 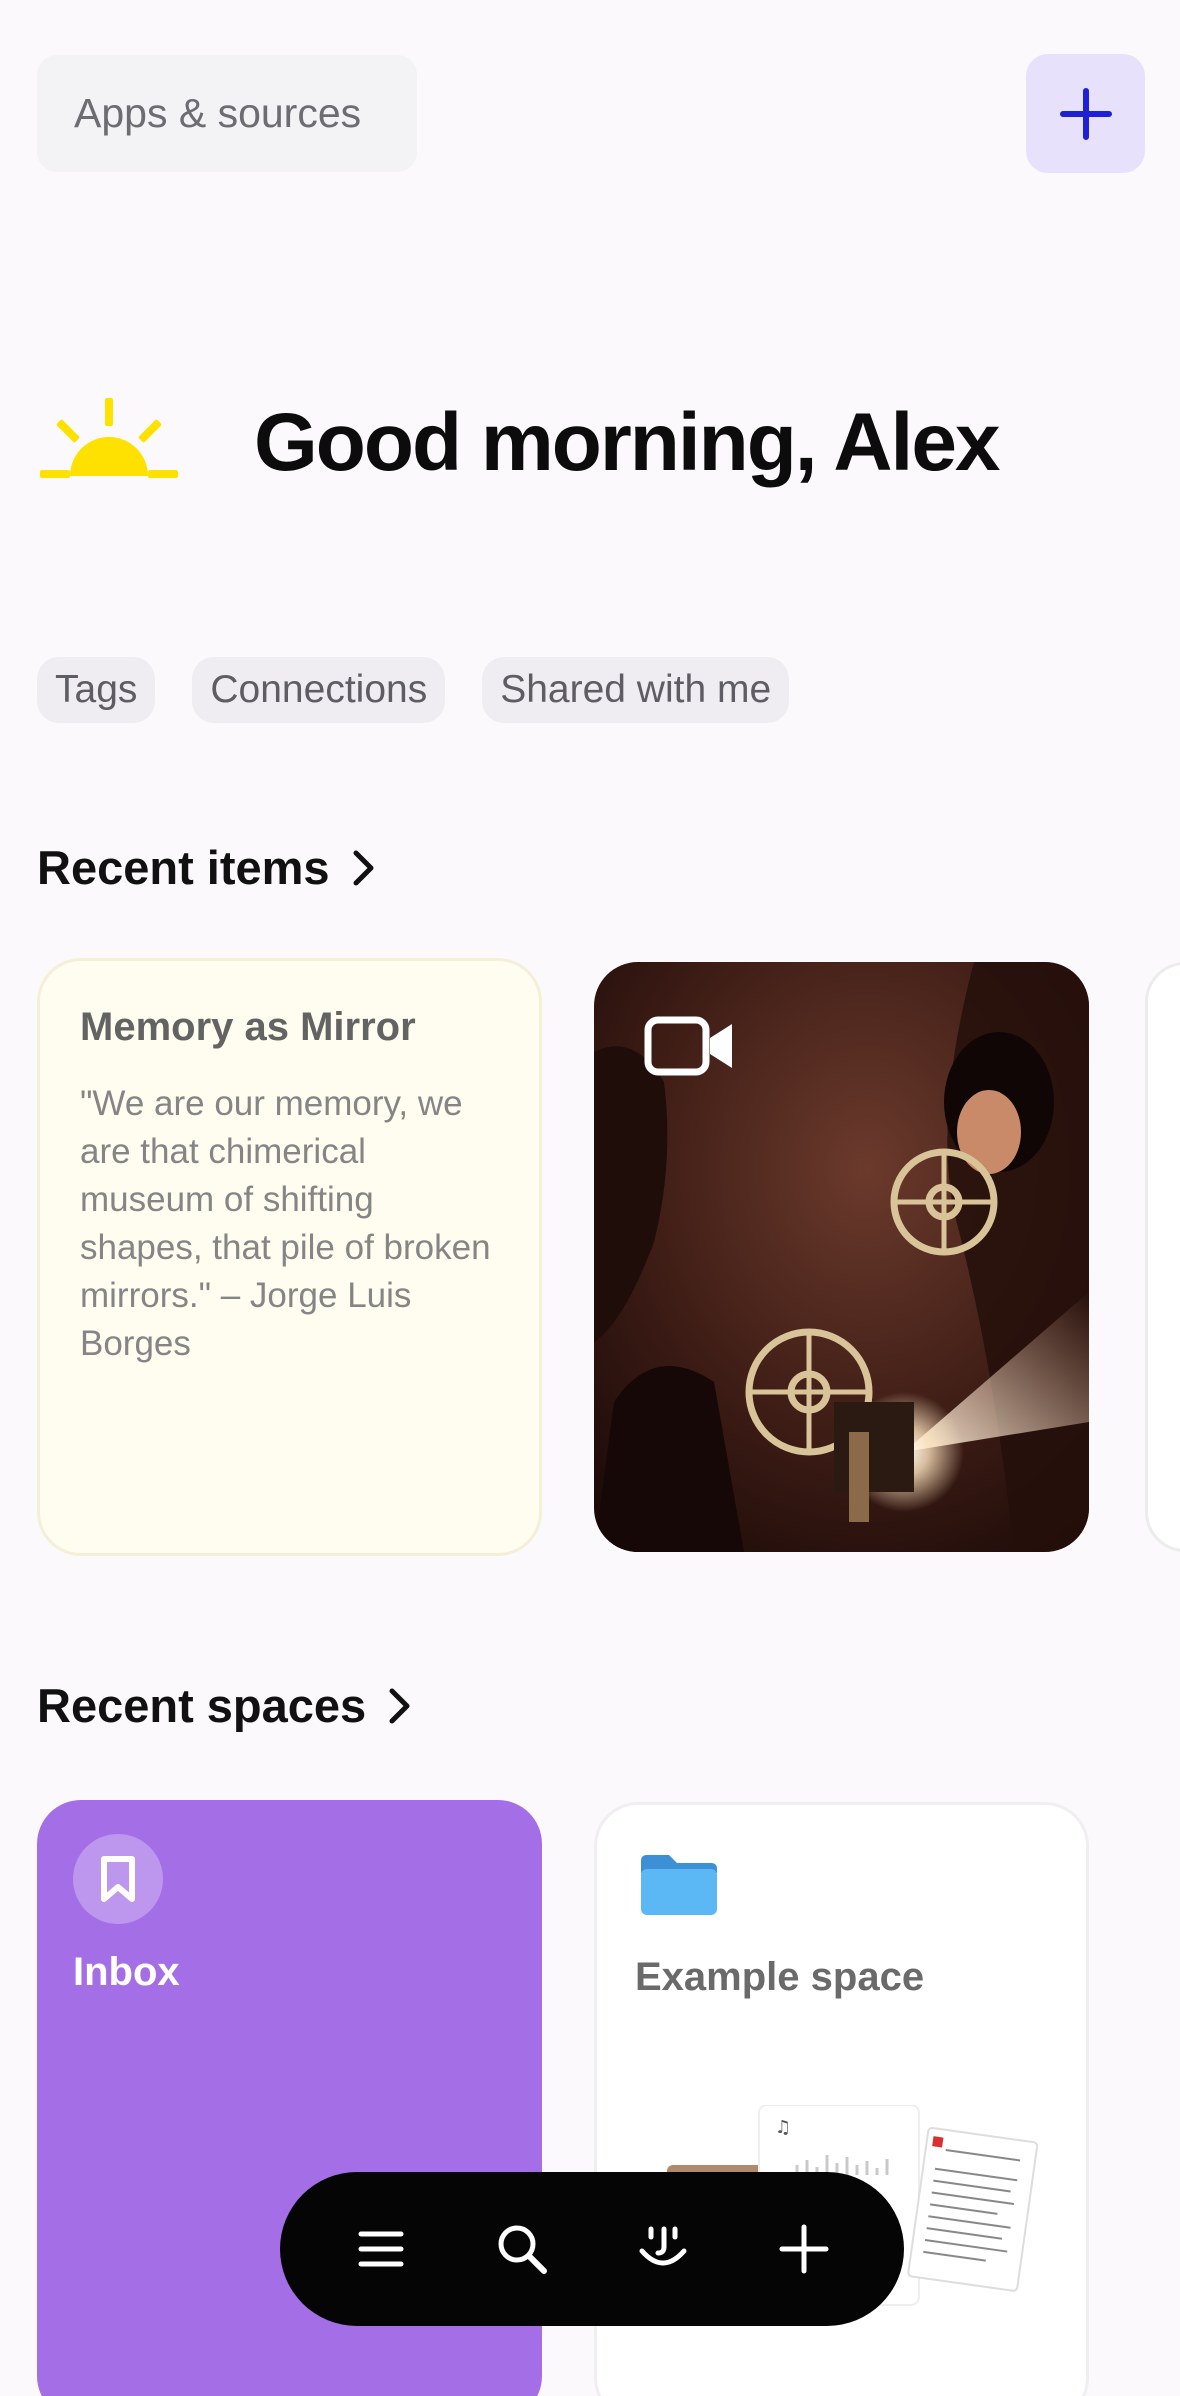 I want to click on add-item-button, so click(x=804, y=2249).